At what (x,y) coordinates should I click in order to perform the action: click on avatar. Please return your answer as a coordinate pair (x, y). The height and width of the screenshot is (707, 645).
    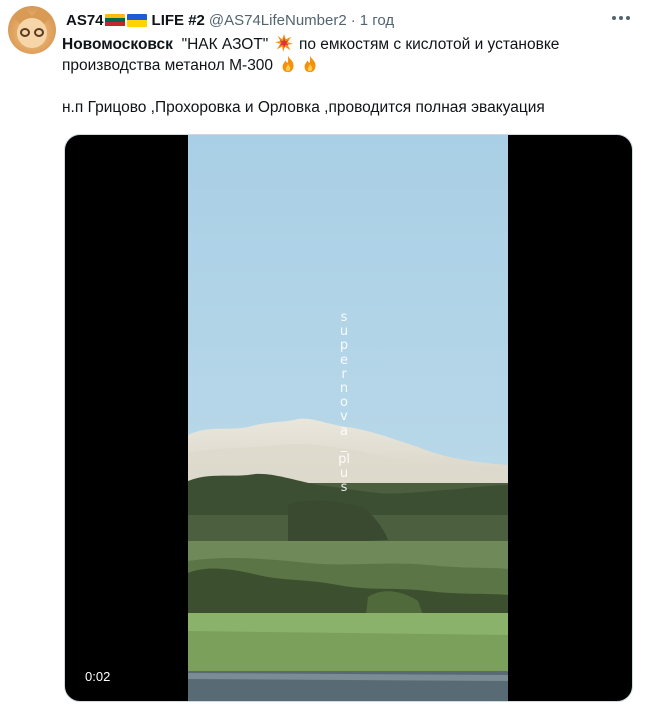
    Looking at the image, I should click on (32, 30).